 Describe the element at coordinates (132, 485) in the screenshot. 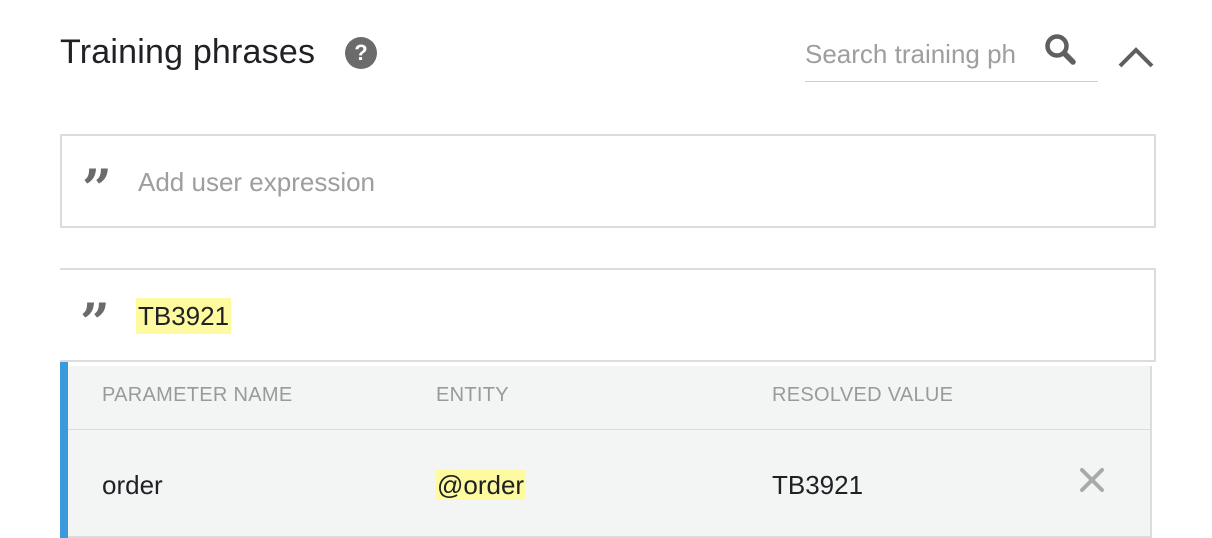

I see `parameter-name-cell: order` at that location.